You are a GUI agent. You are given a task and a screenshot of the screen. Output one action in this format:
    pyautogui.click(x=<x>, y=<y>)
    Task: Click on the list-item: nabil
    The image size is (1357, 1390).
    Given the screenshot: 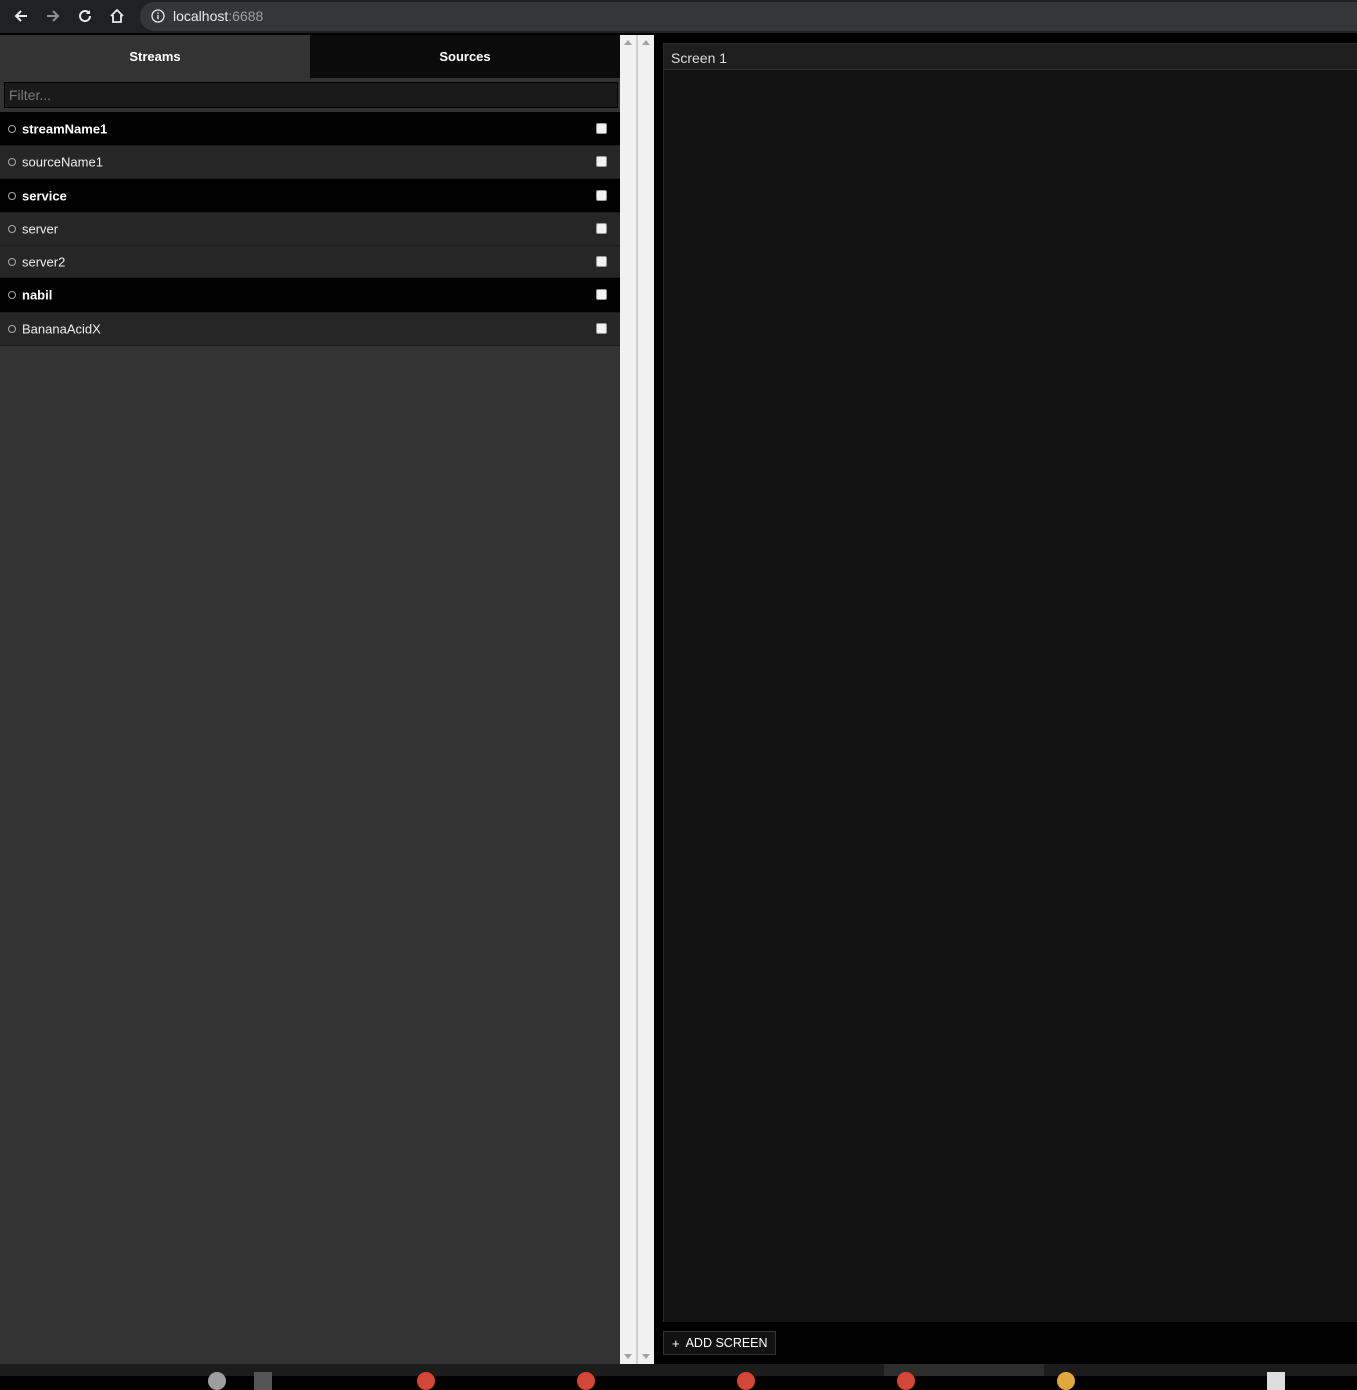 What is the action you would take?
    pyautogui.click(x=310, y=295)
    